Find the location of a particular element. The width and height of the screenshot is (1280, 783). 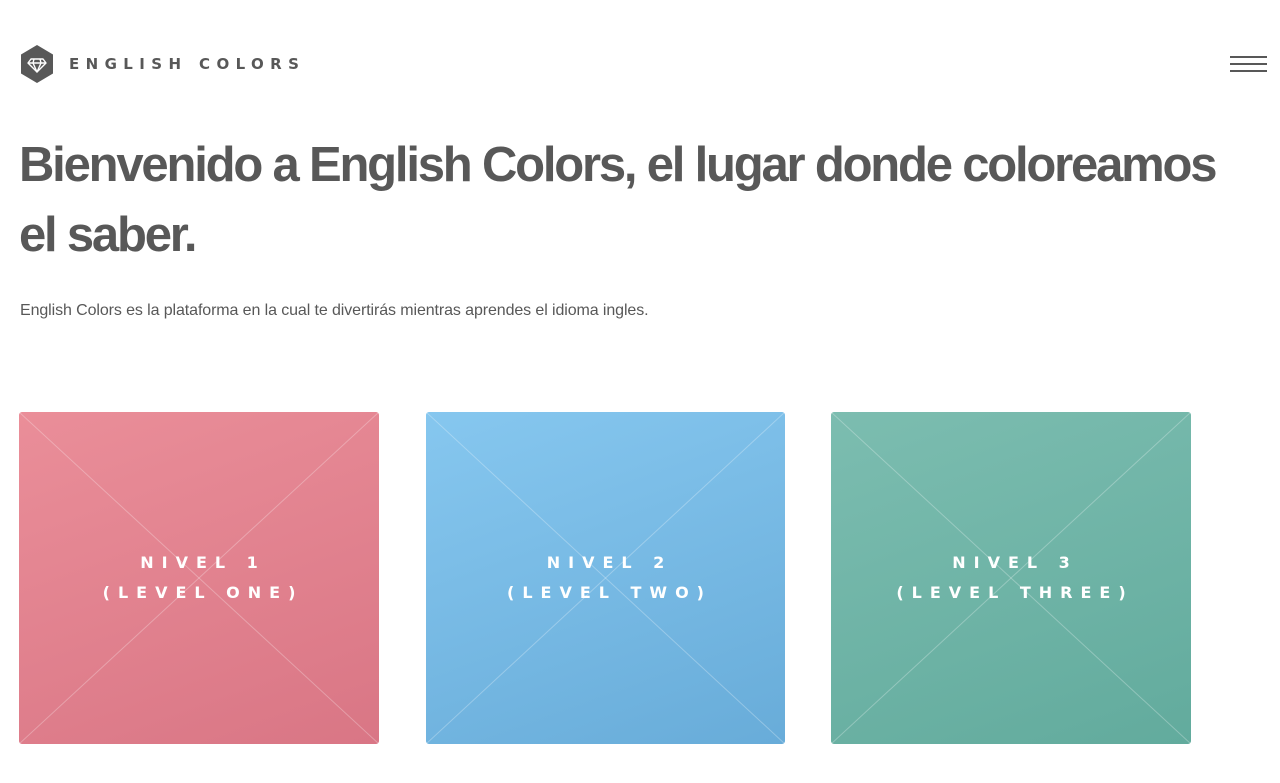

level-3-subtitle: (LEVEL THREE) is located at coordinates (1015, 592).